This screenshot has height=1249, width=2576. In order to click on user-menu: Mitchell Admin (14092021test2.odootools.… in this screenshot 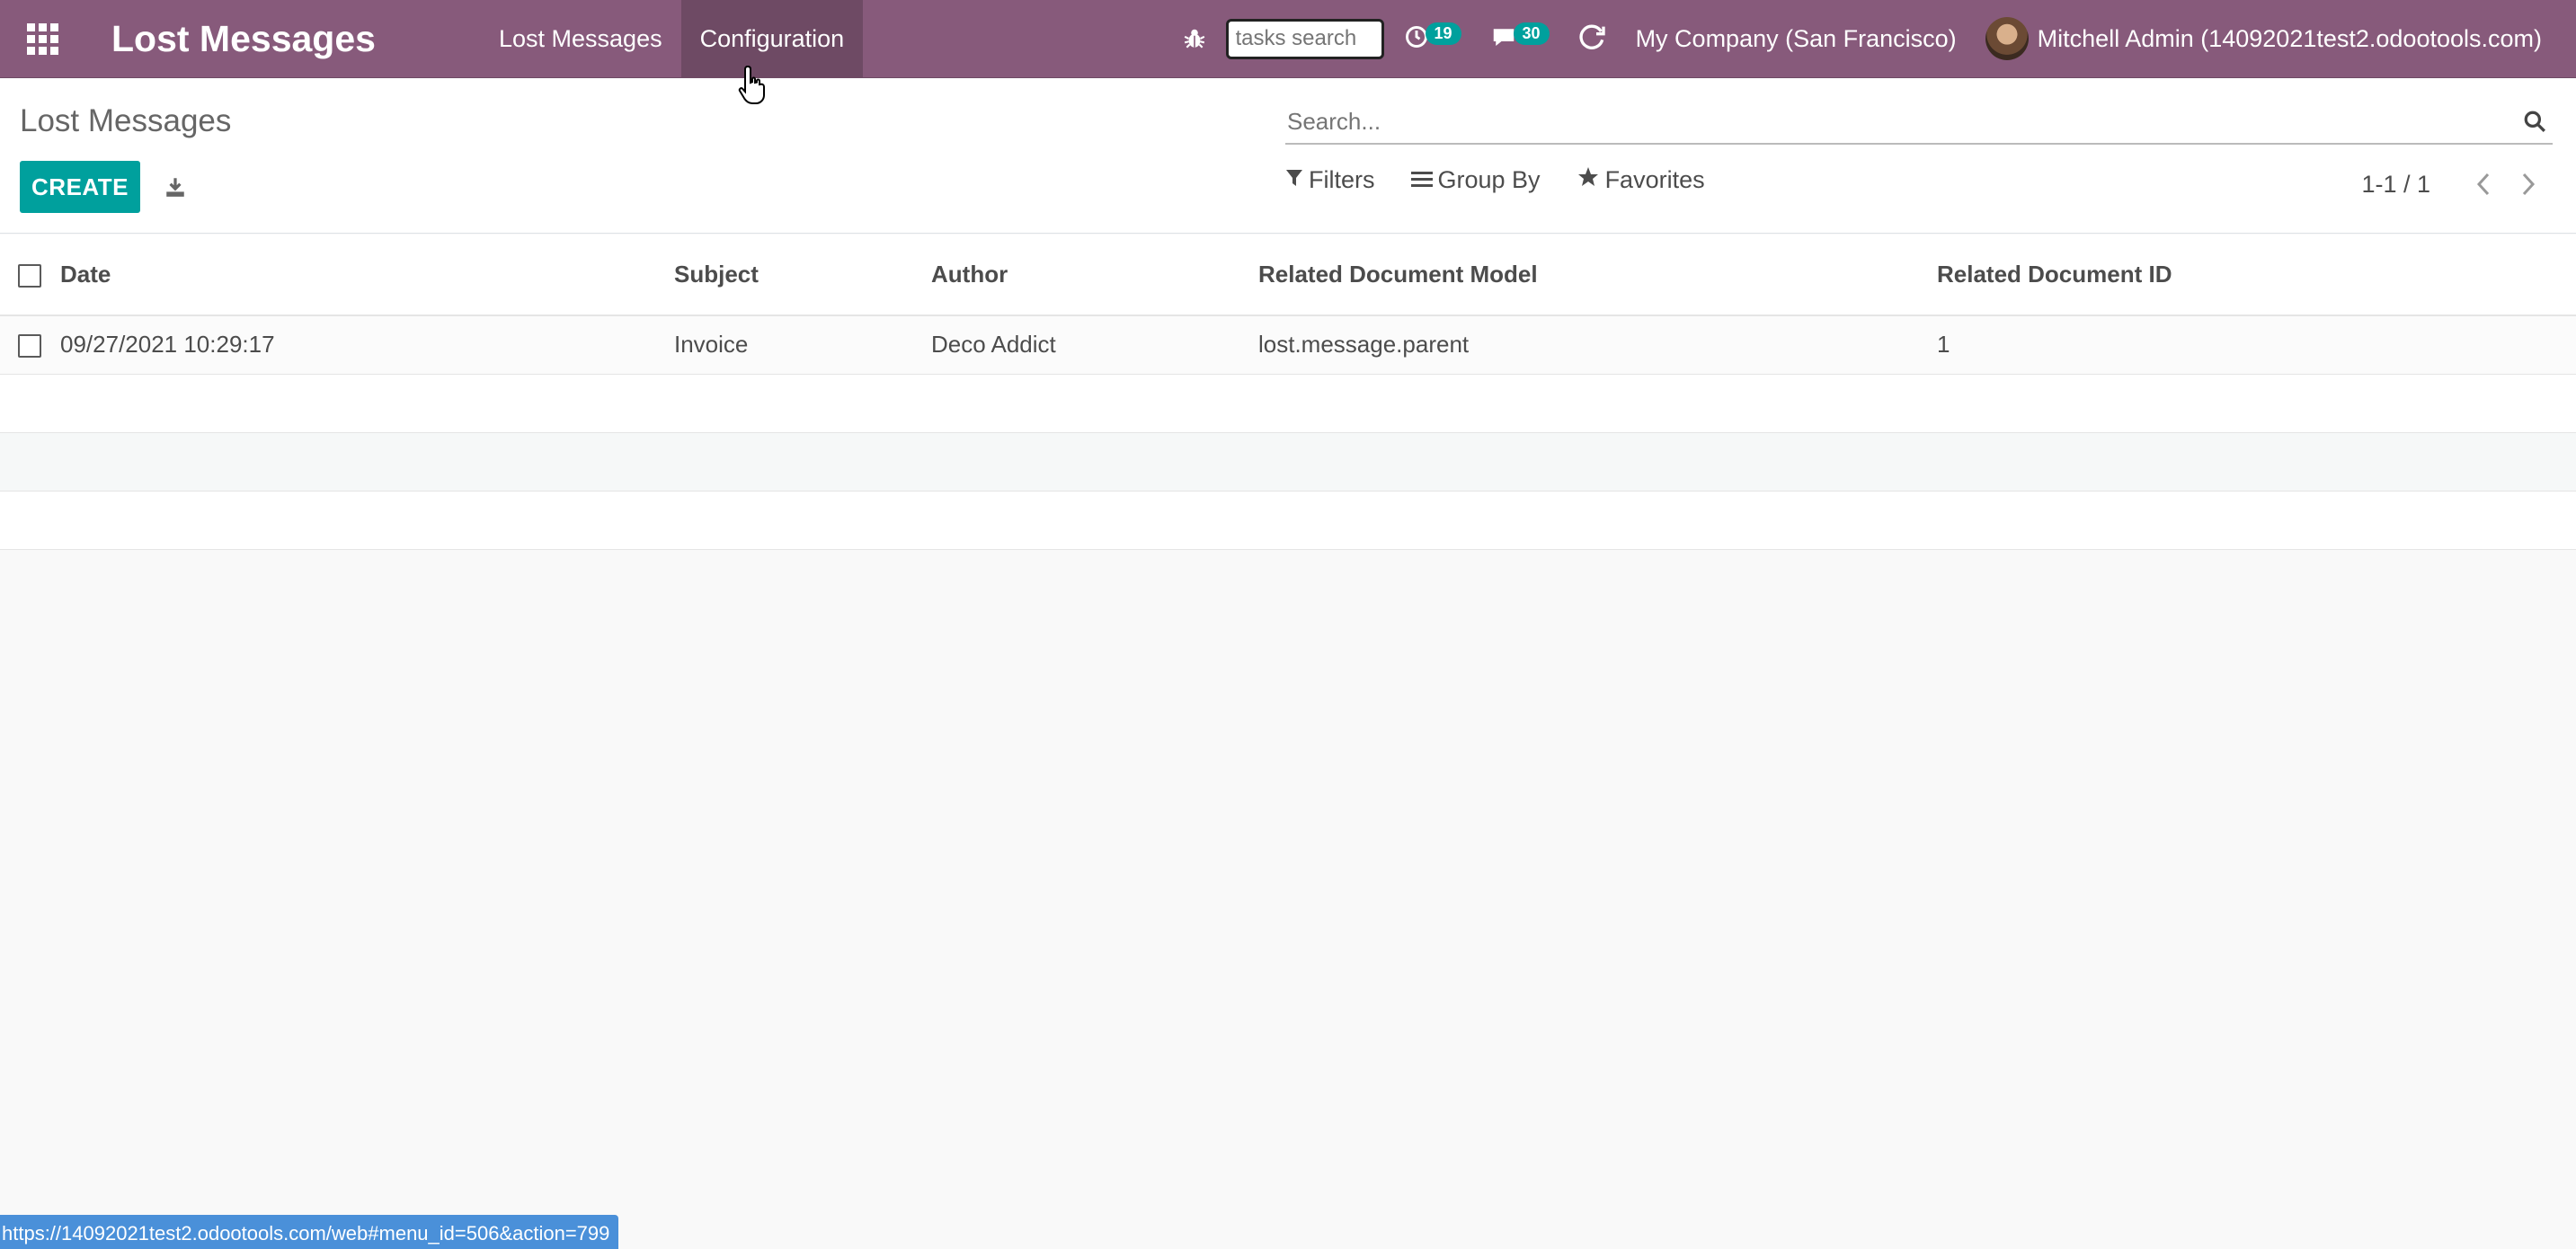, I will do `click(2263, 39)`.